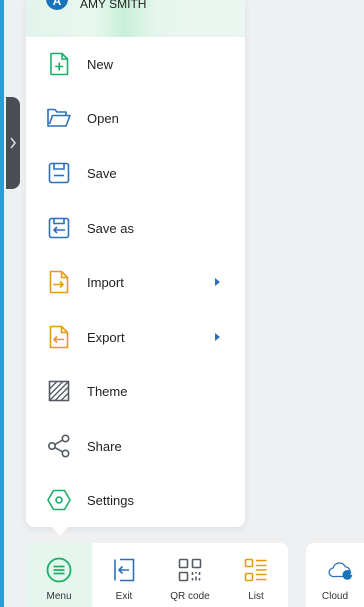  I want to click on list-button: List, so click(256, 575).